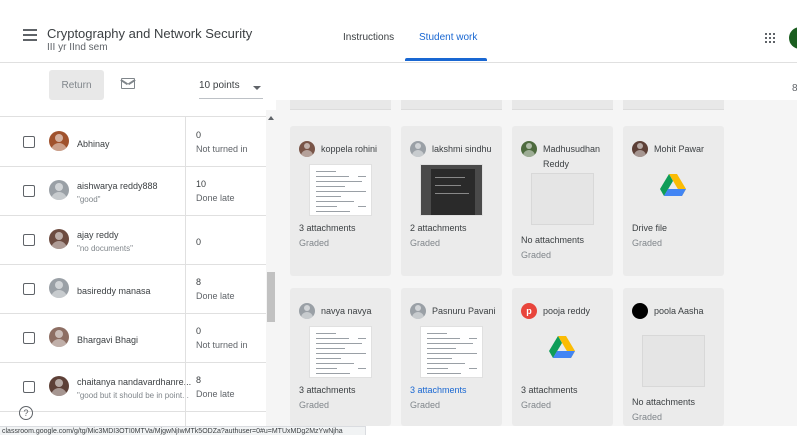 The height and width of the screenshot is (435, 797). What do you see at coordinates (271, 268) in the screenshot?
I see `roster-scrollbar` at bounding box center [271, 268].